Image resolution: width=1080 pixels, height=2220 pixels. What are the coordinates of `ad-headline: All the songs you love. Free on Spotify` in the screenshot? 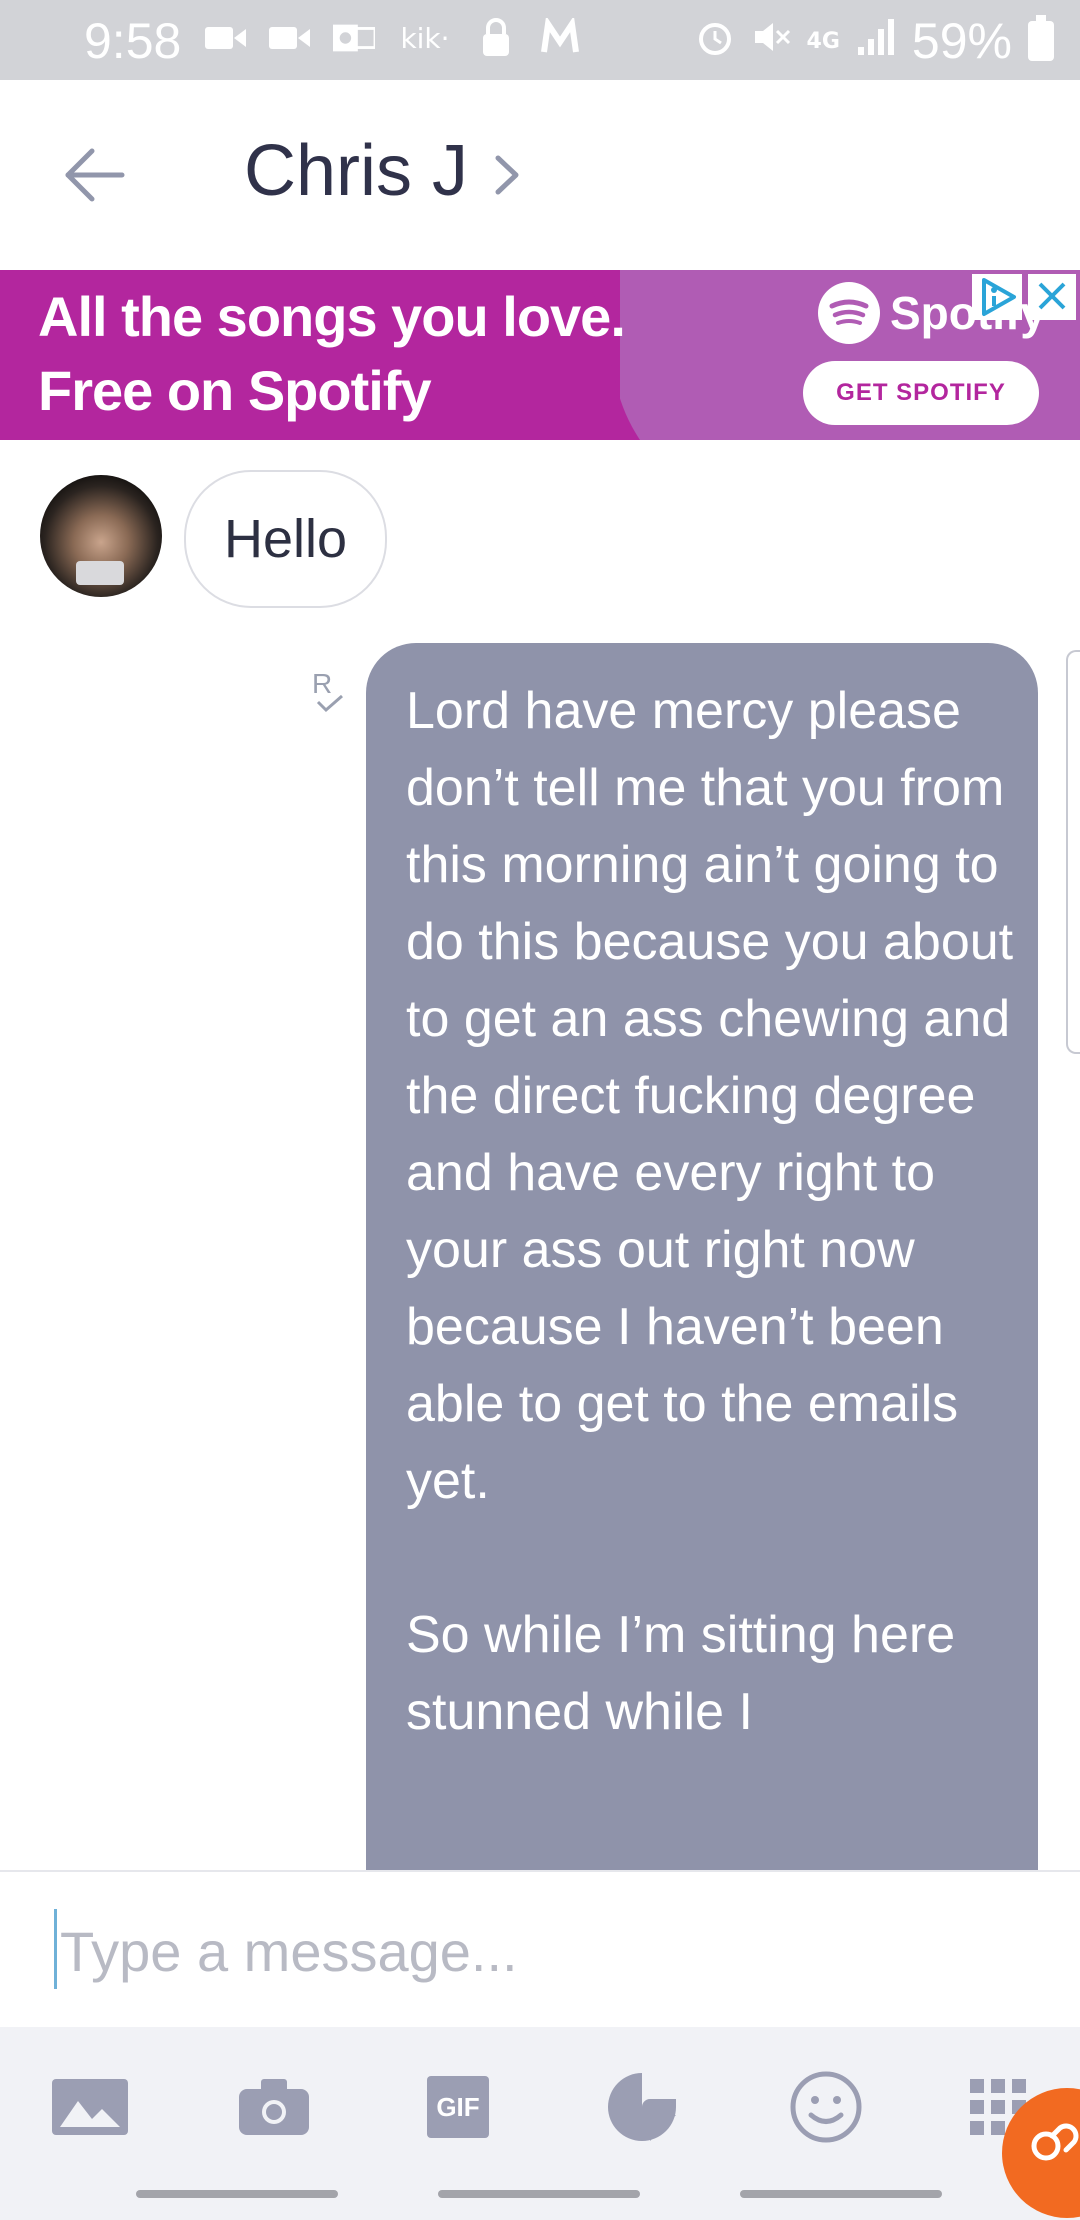 It's located at (332, 354).